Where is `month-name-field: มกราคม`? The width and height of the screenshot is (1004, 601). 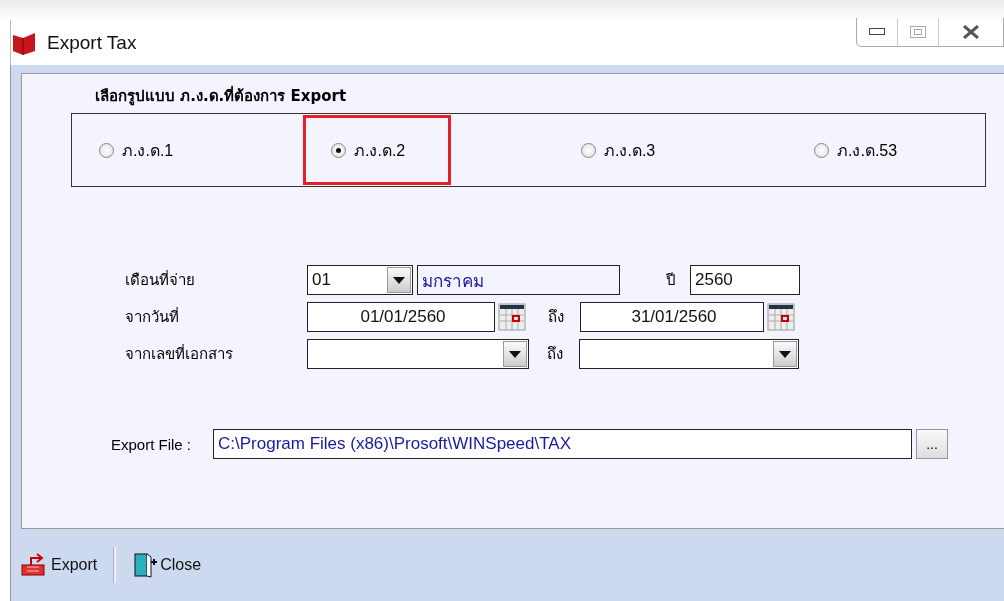
month-name-field: มกราคม is located at coordinates (518, 280).